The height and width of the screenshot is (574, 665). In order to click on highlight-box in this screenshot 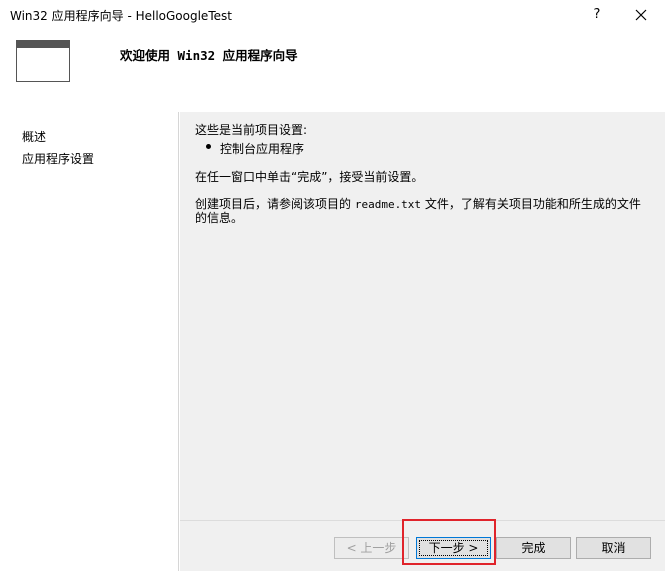, I will do `click(449, 542)`.